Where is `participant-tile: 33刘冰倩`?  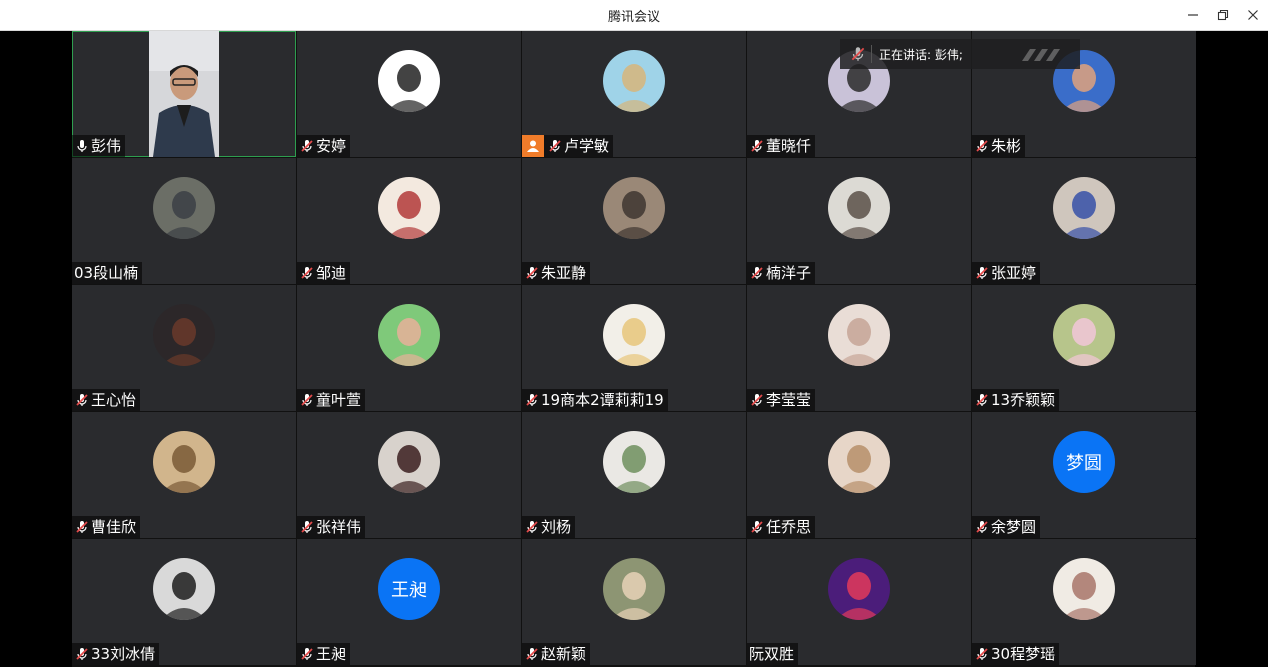
participant-tile: 33刘冰倩 is located at coordinates (184, 602).